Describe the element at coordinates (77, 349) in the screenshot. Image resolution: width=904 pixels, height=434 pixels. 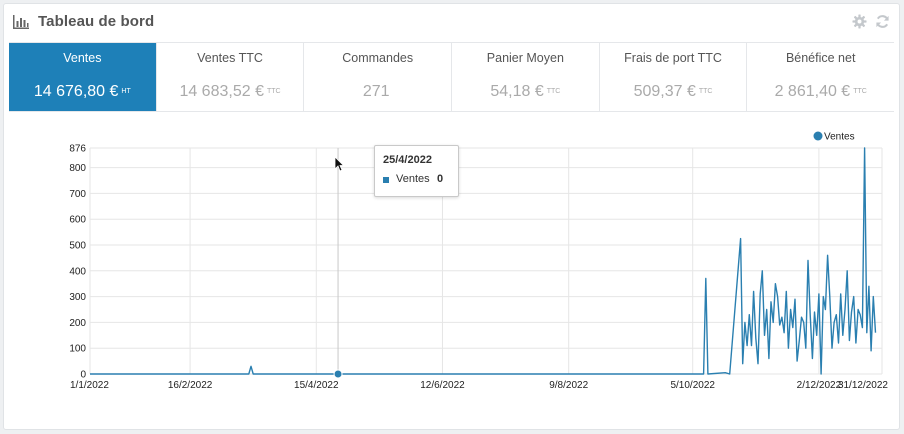
I see `y-tick-label: 100` at that location.